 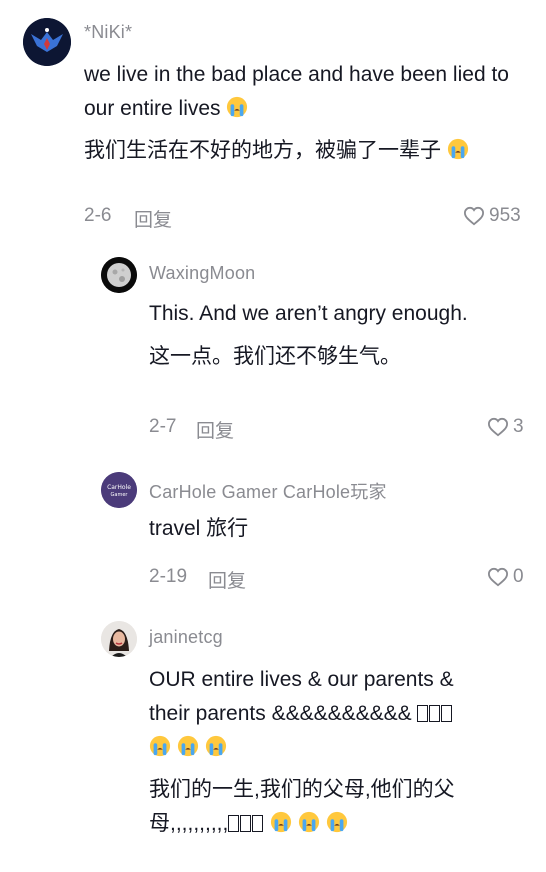 I want to click on like-count: 0, so click(x=518, y=576).